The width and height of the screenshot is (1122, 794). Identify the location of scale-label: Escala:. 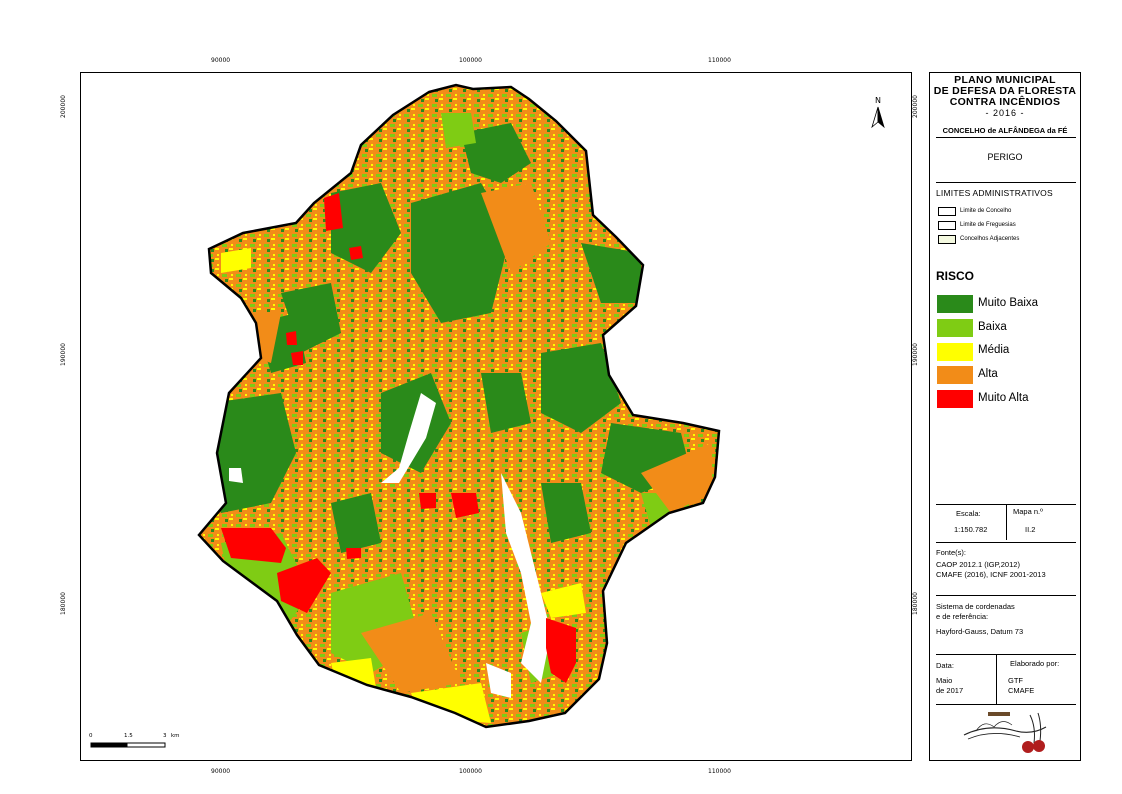
(968, 513).